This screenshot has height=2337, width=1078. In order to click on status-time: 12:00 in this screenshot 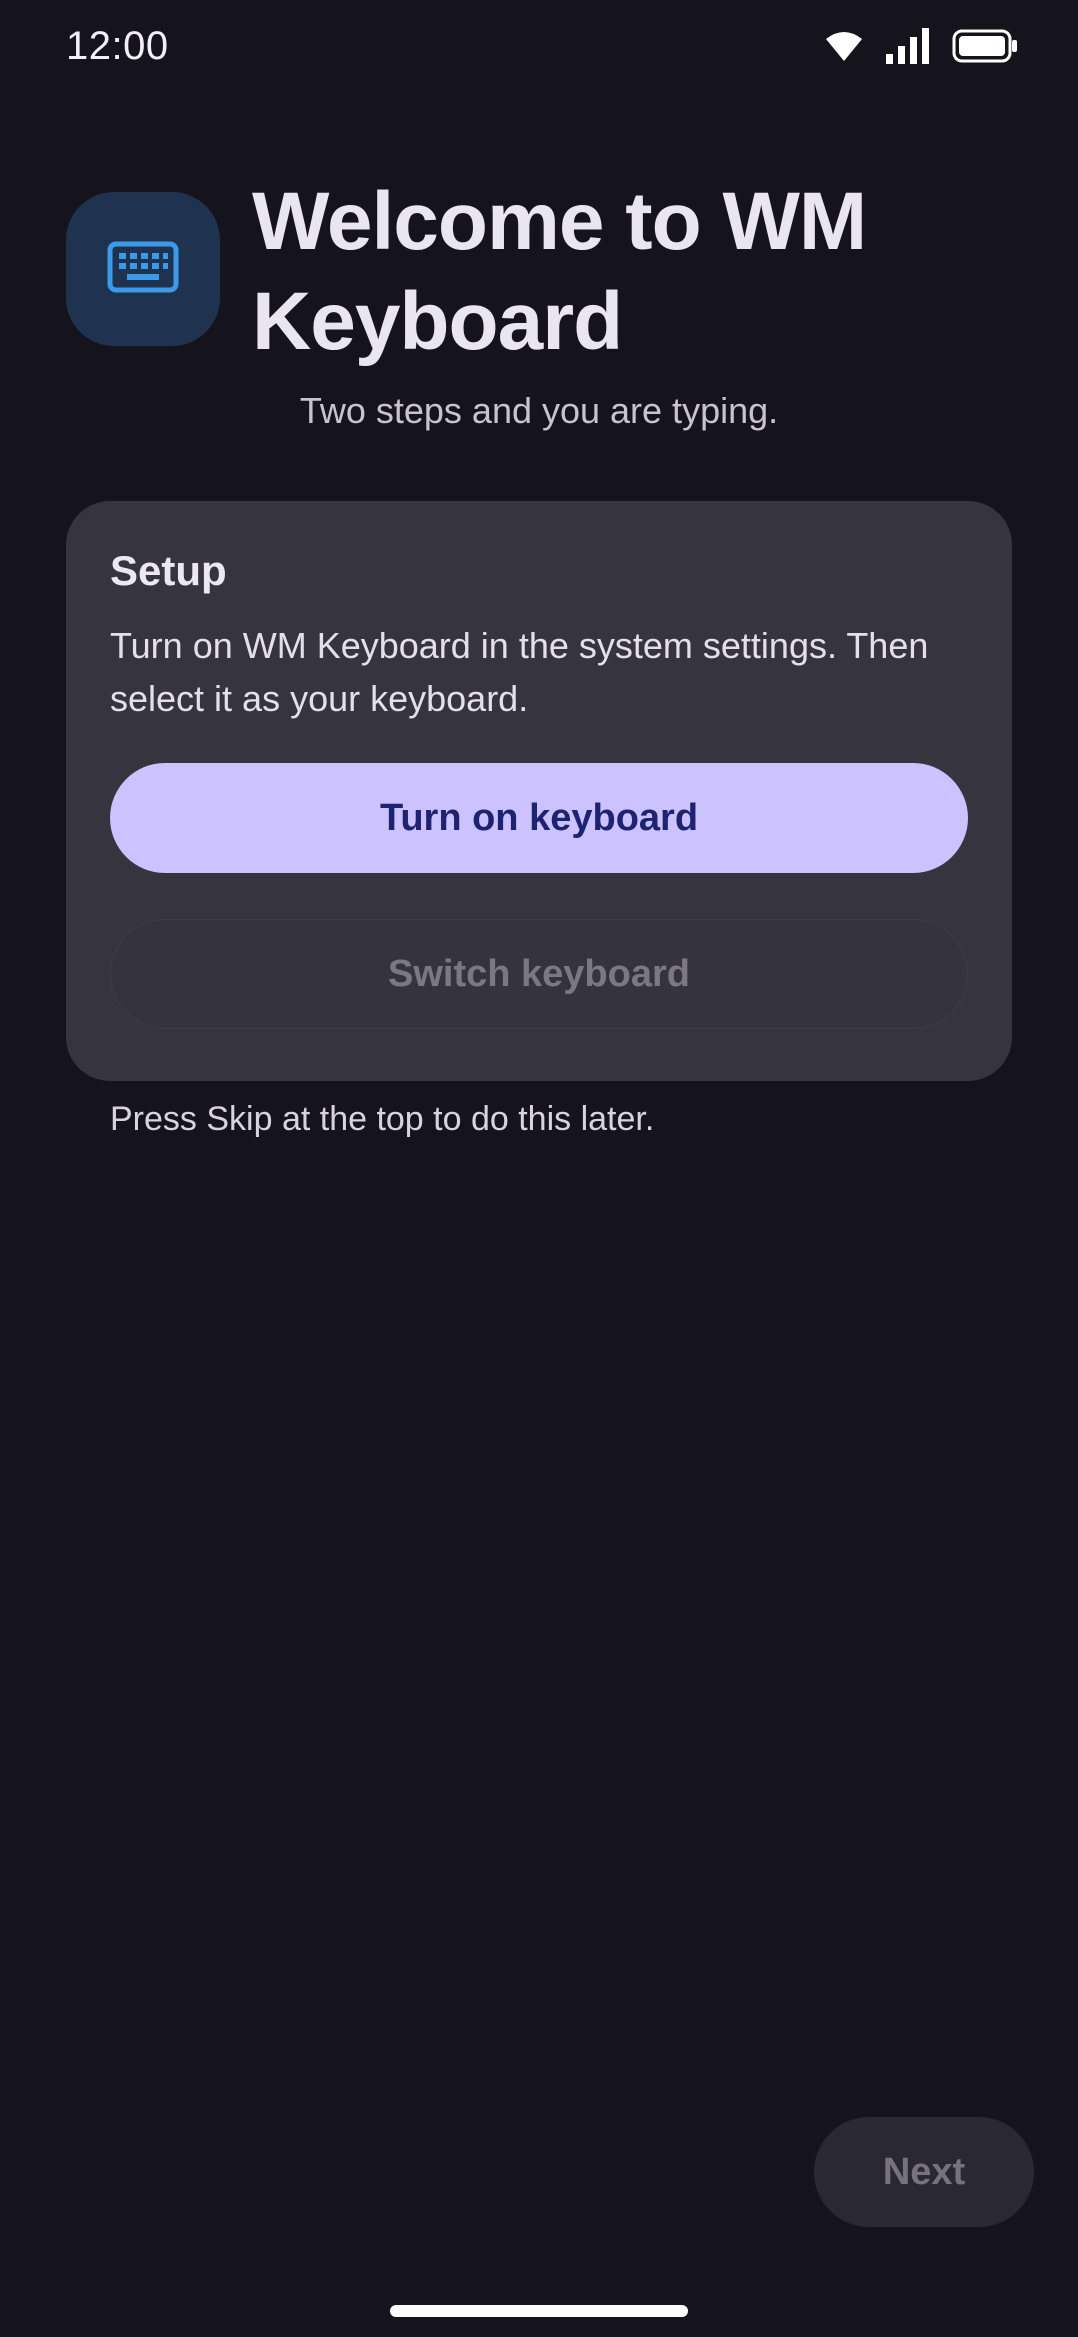, I will do `click(117, 46)`.